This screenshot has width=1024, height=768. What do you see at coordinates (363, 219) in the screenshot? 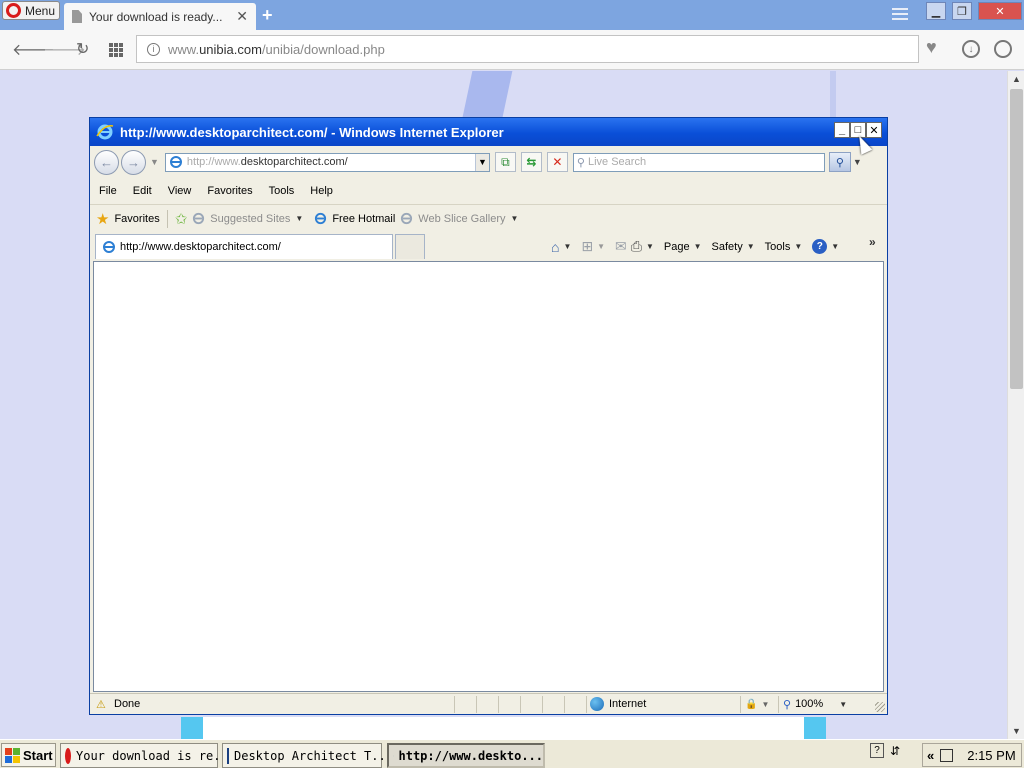
I see `free-hotmail-link: Free Hotmail` at bounding box center [363, 219].